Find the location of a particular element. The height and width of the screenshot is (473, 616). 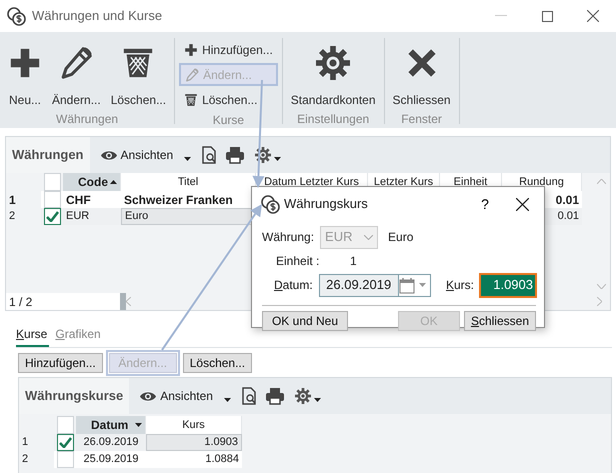

table-cell-text: CHF is located at coordinates (78, 200).